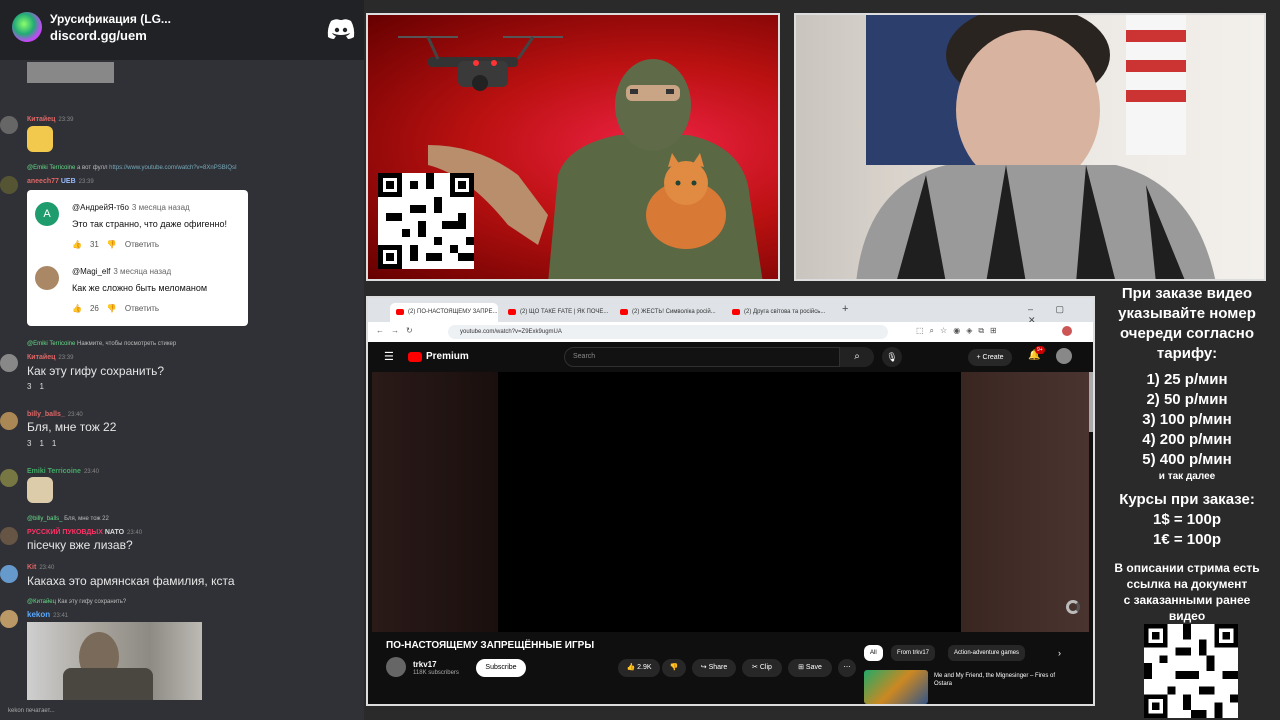 Image resolution: width=1280 pixels, height=720 pixels. Describe the element at coordinates (131, 581) in the screenshot. I see `message-text: Какаха это армянская фамилия, кста` at that location.